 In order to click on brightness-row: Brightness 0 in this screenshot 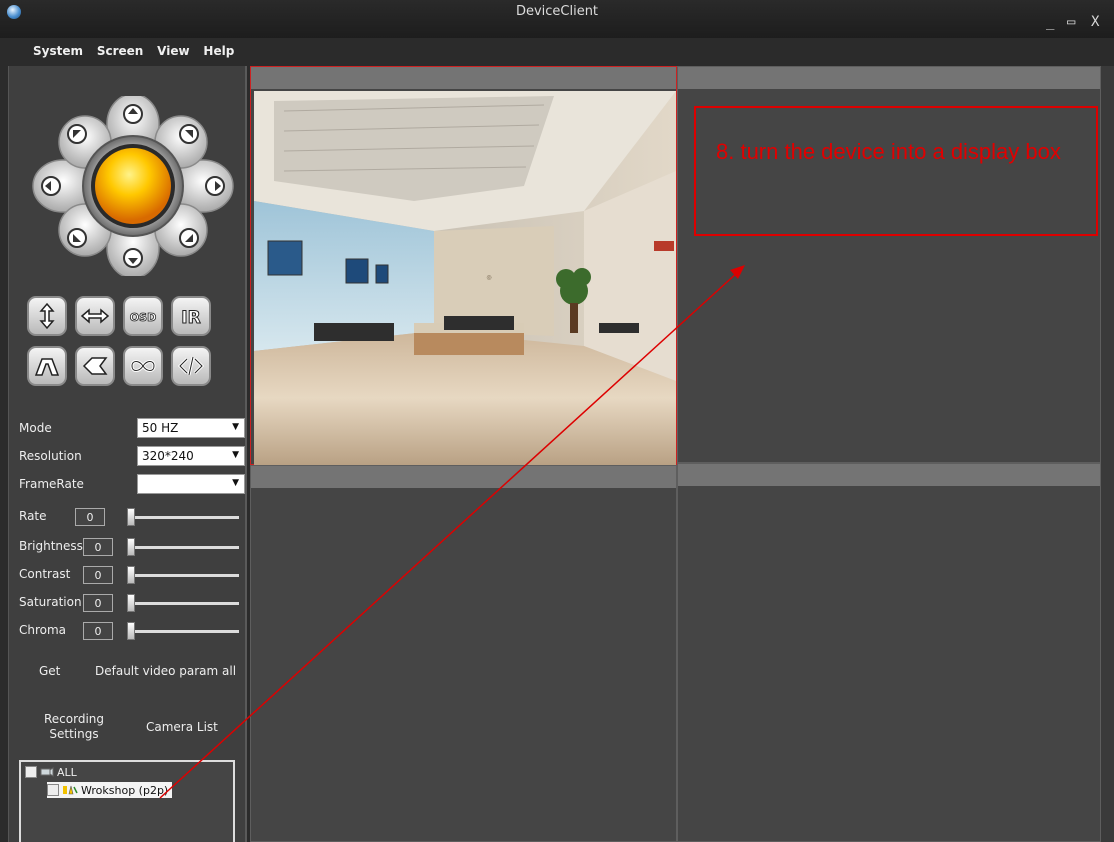, I will do `click(130, 547)`.